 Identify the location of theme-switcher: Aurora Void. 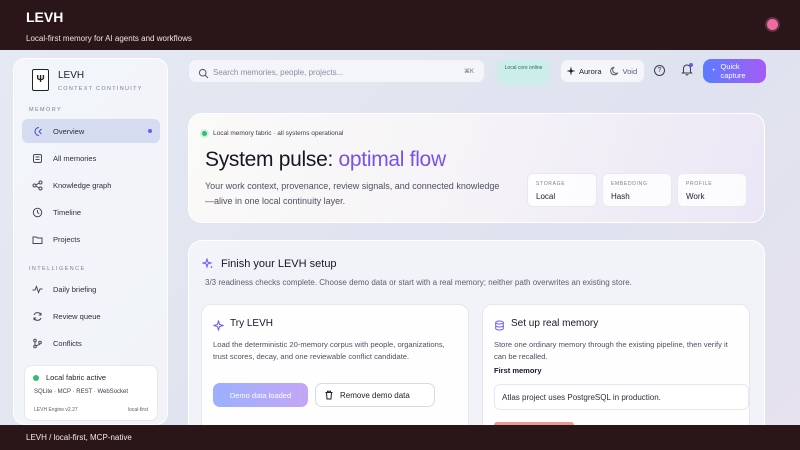
(602, 71).